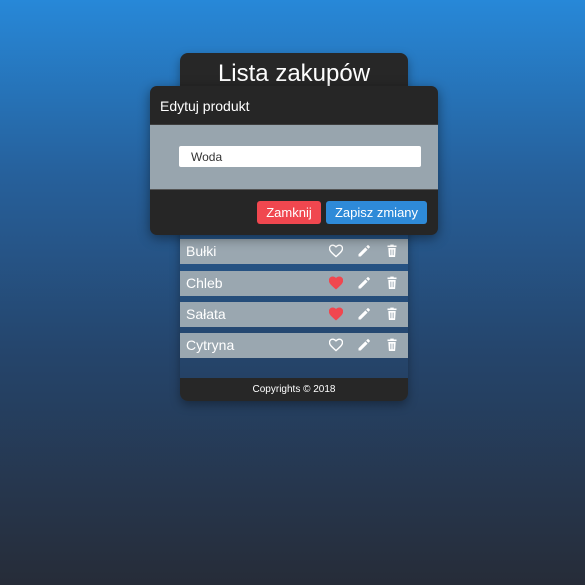 The width and height of the screenshot is (585, 585). Describe the element at coordinates (294, 251) in the screenshot. I see `list-item: Bułki` at that location.